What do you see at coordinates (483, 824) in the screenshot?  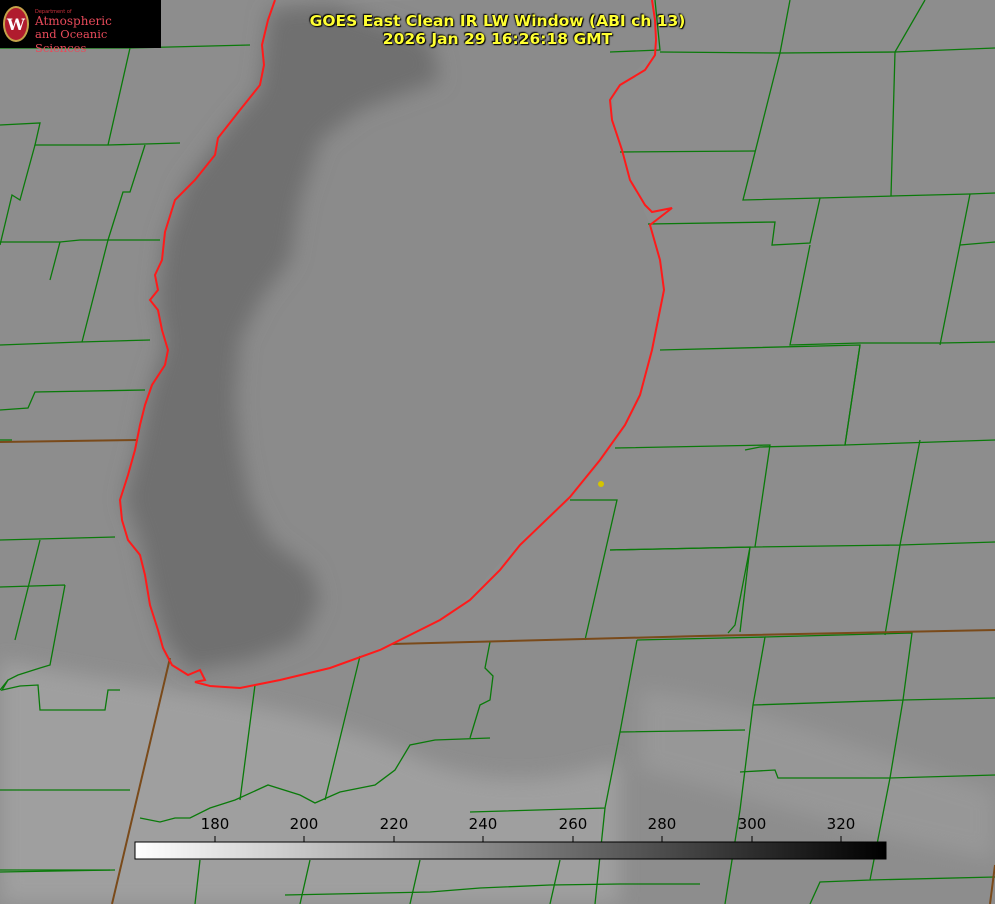 I see `colorbar-tick-label: 240` at bounding box center [483, 824].